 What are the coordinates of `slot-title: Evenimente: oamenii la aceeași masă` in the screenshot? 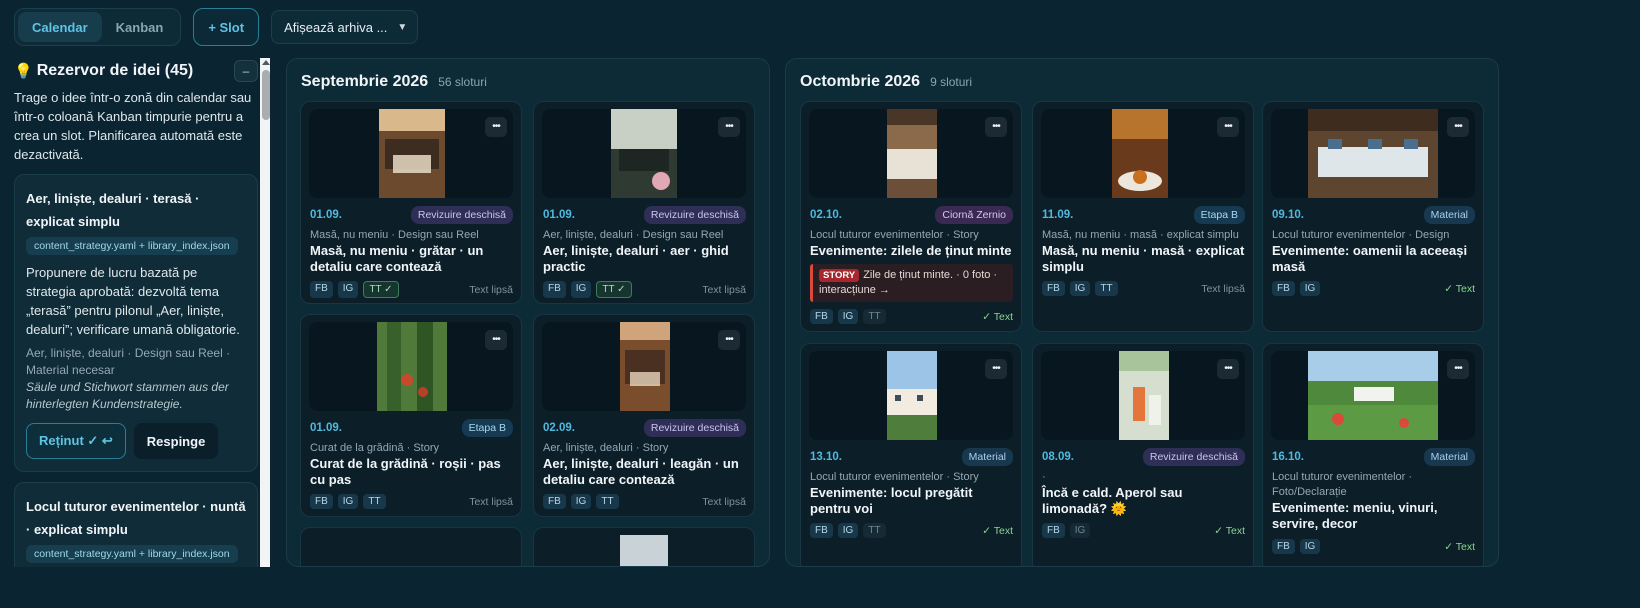 It's located at (1370, 258).